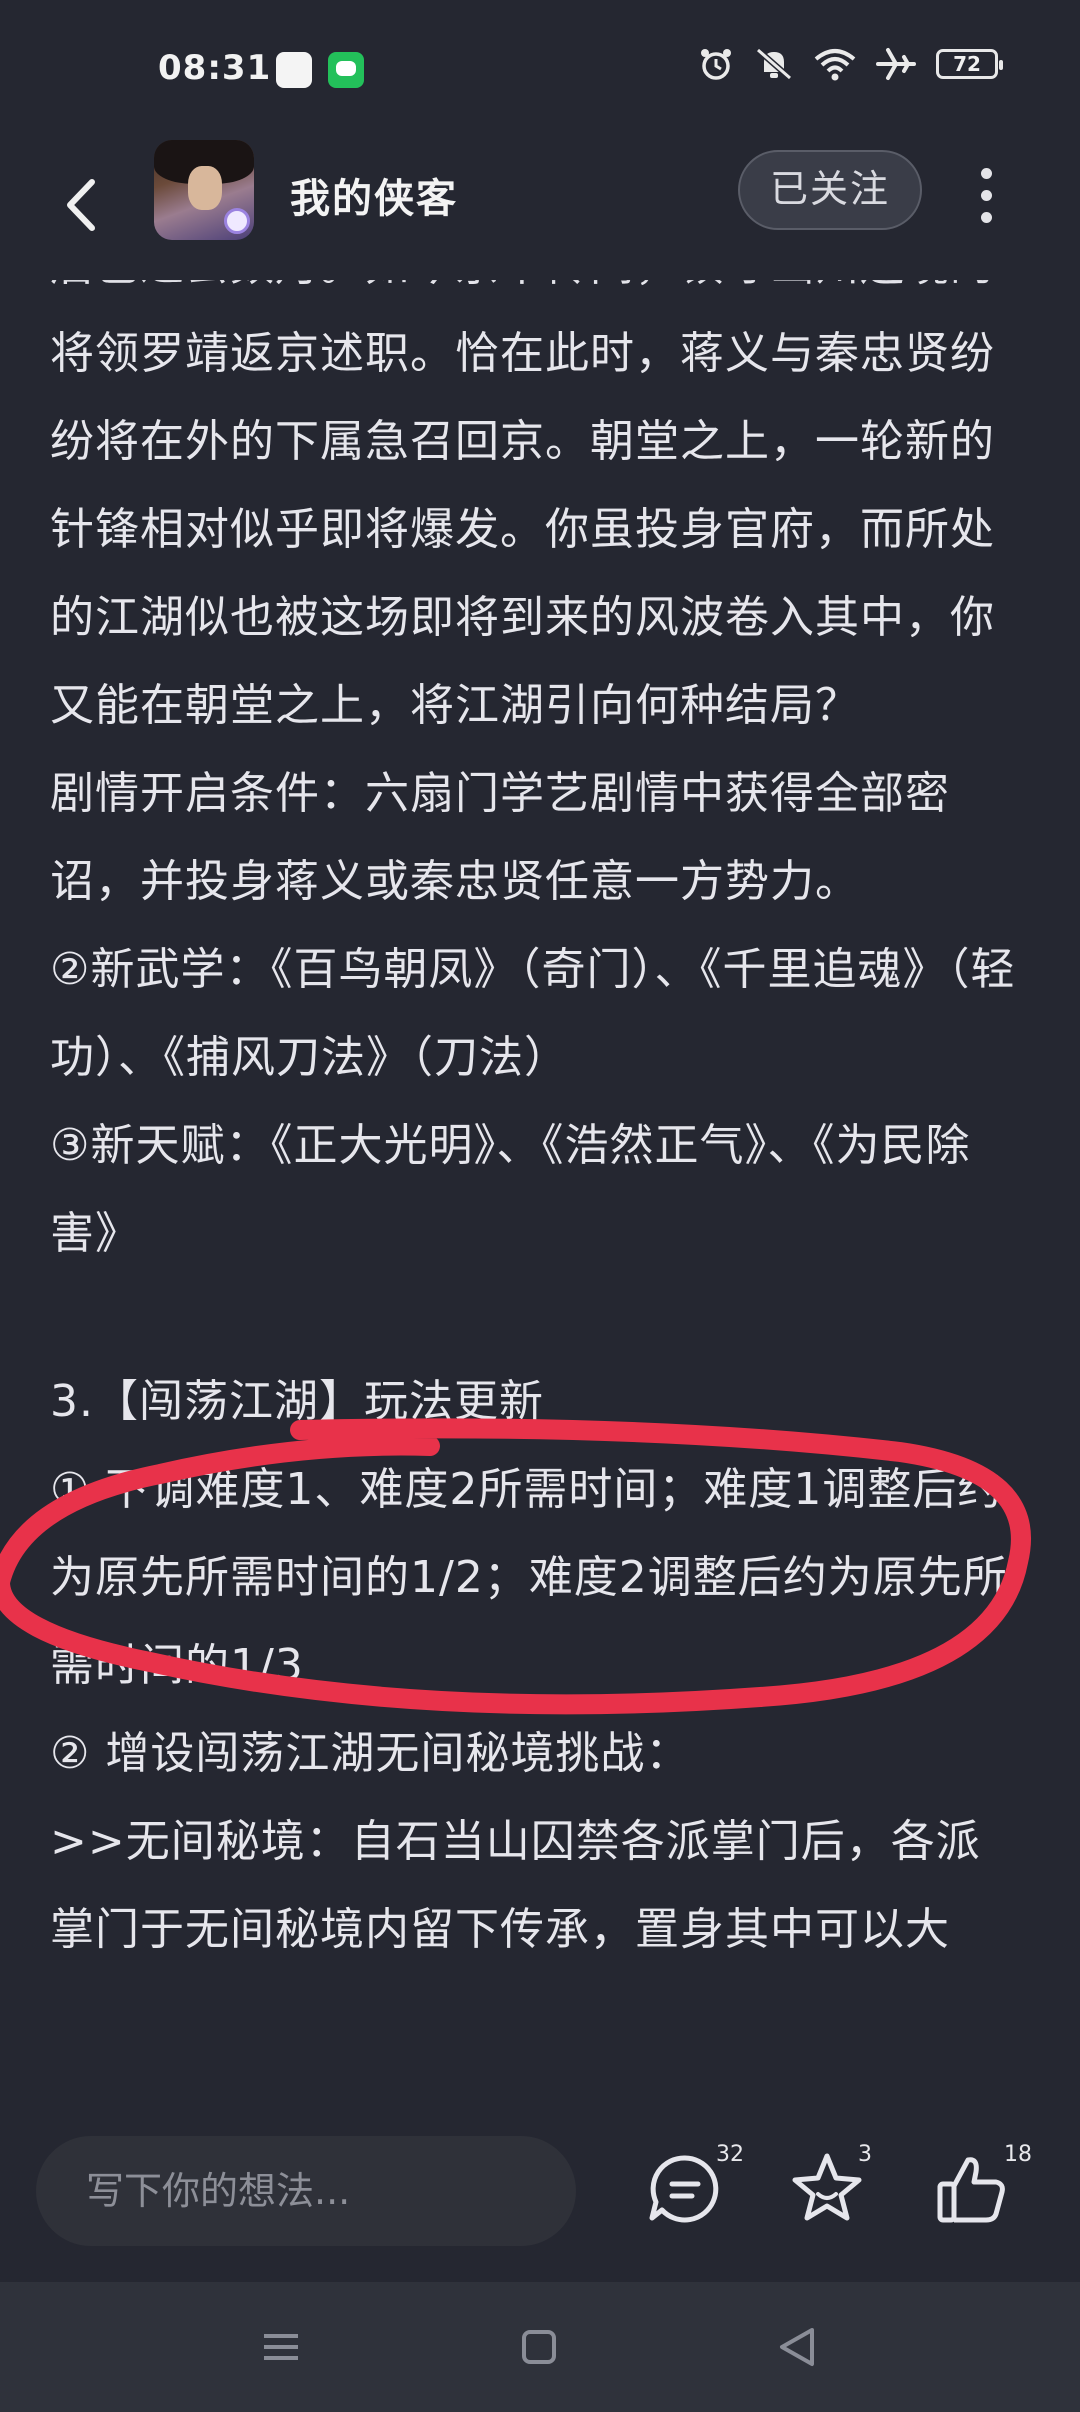  I want to click on airplane-icon, so click(896, 64).